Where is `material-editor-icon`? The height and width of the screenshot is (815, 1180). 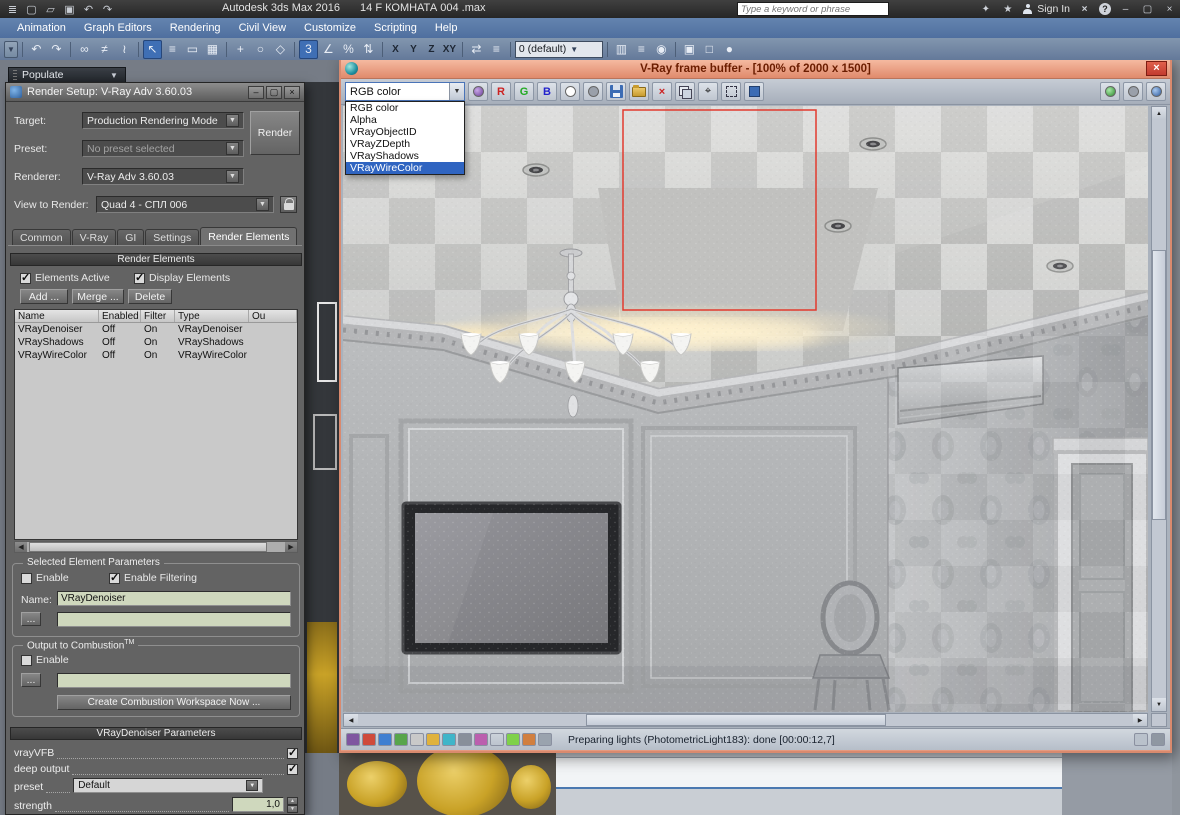 material-editor-icon is located at coordinates (661, 49).